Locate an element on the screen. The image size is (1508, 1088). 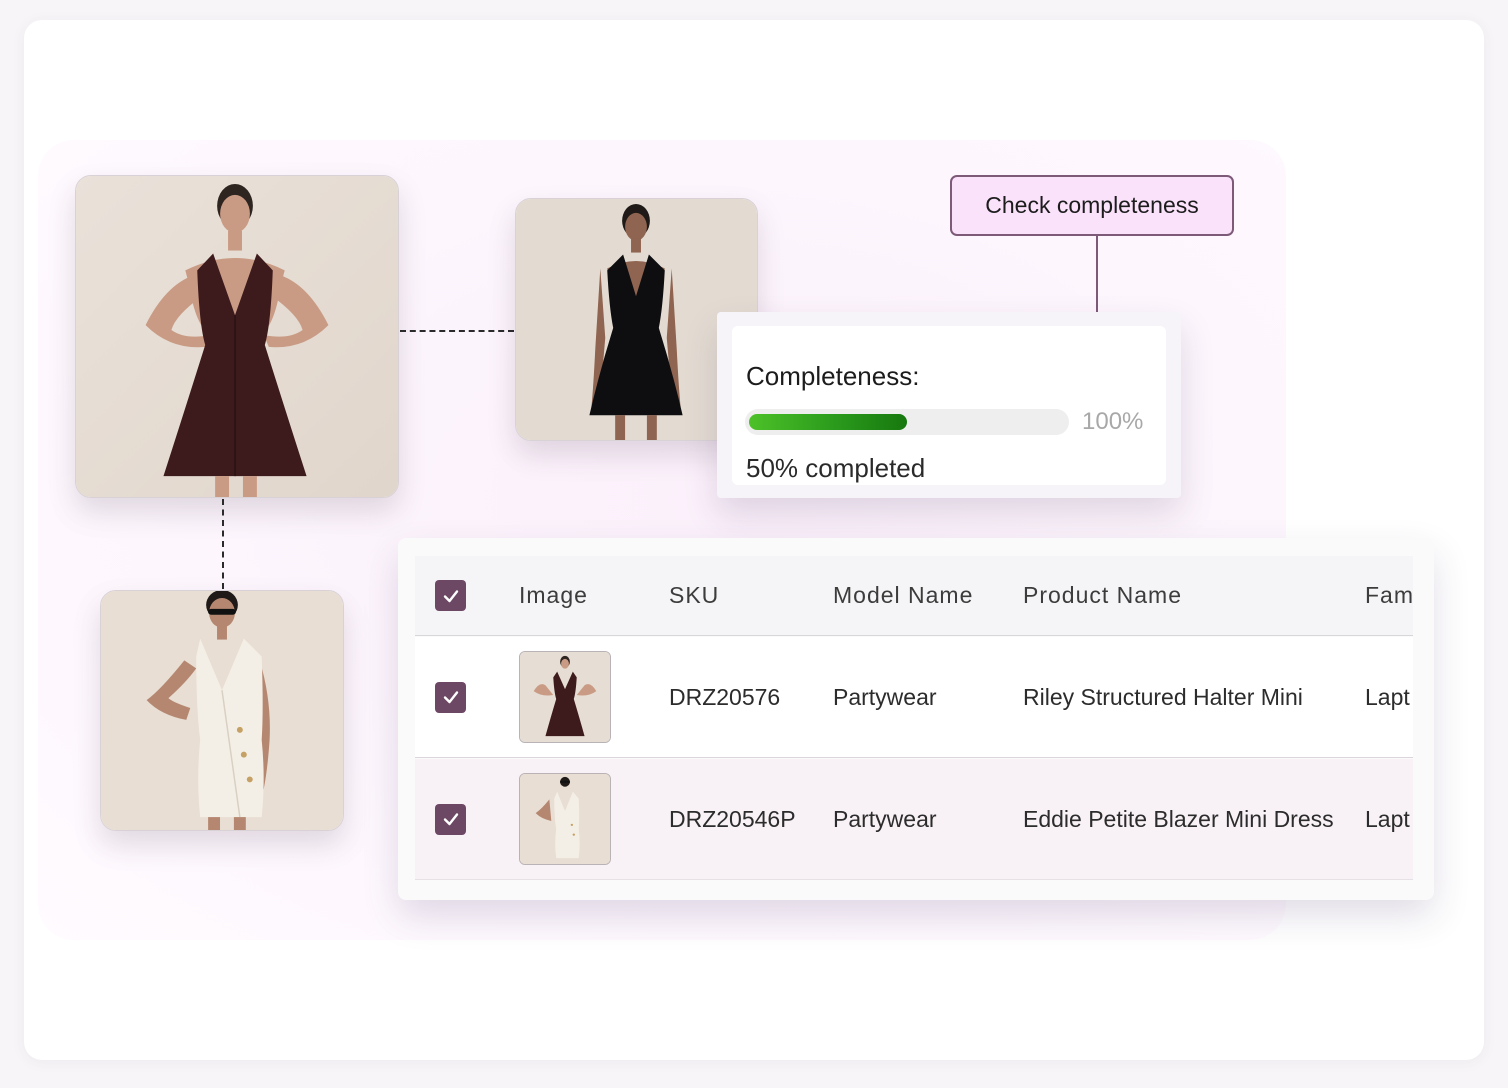
column-header-product-name: Product Name is located at coordinates (1102, 595).